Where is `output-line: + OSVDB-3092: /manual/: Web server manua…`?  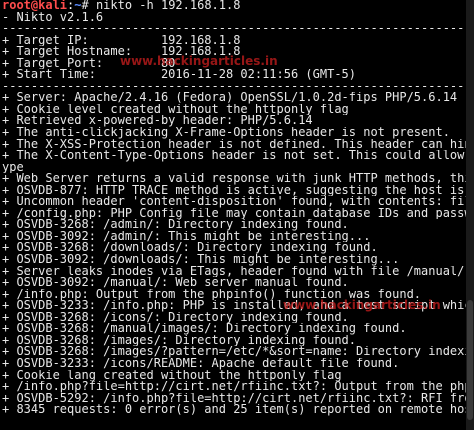 output-line: + OSVDB-3092: /manual/: Web server manua… is located at coordinates (175, 283).